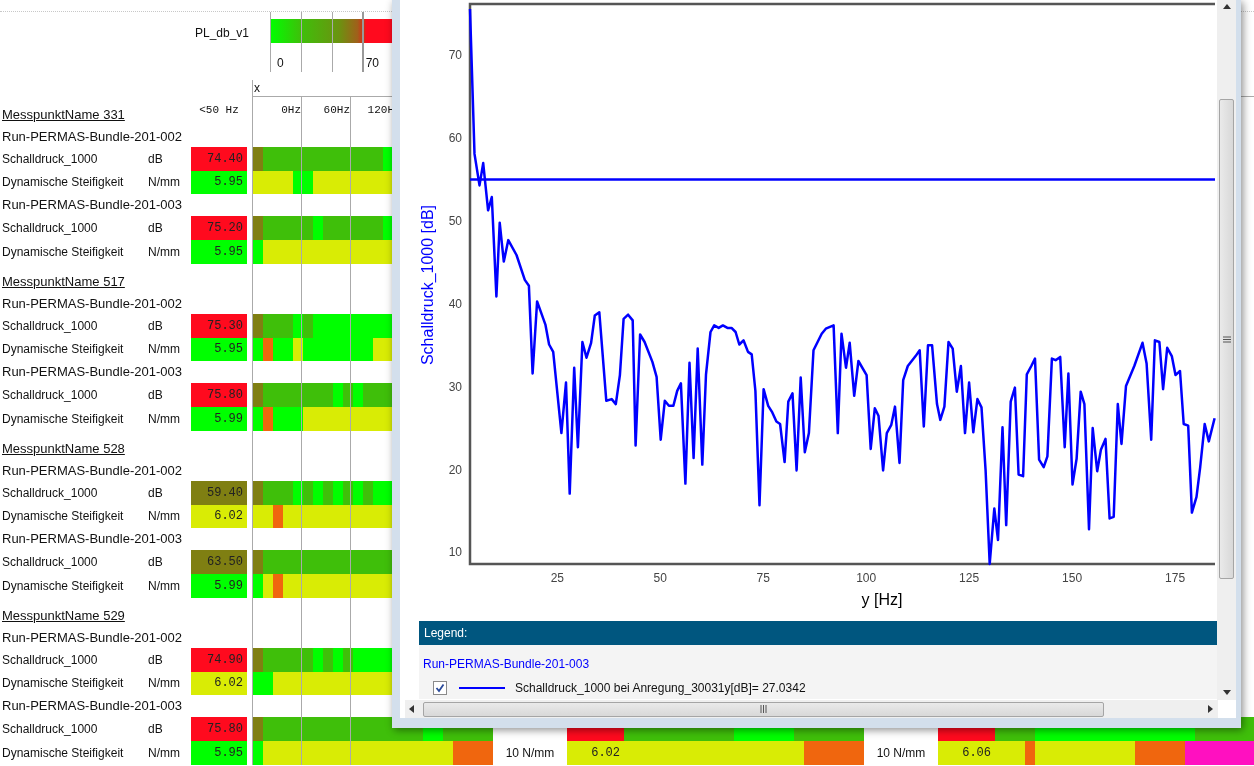  What do you see at coordinates (818, 663) in the screenshot?
I see `legend-group: Run-PERMAS-Bundle-201-003` at bounding box center [818, 663].